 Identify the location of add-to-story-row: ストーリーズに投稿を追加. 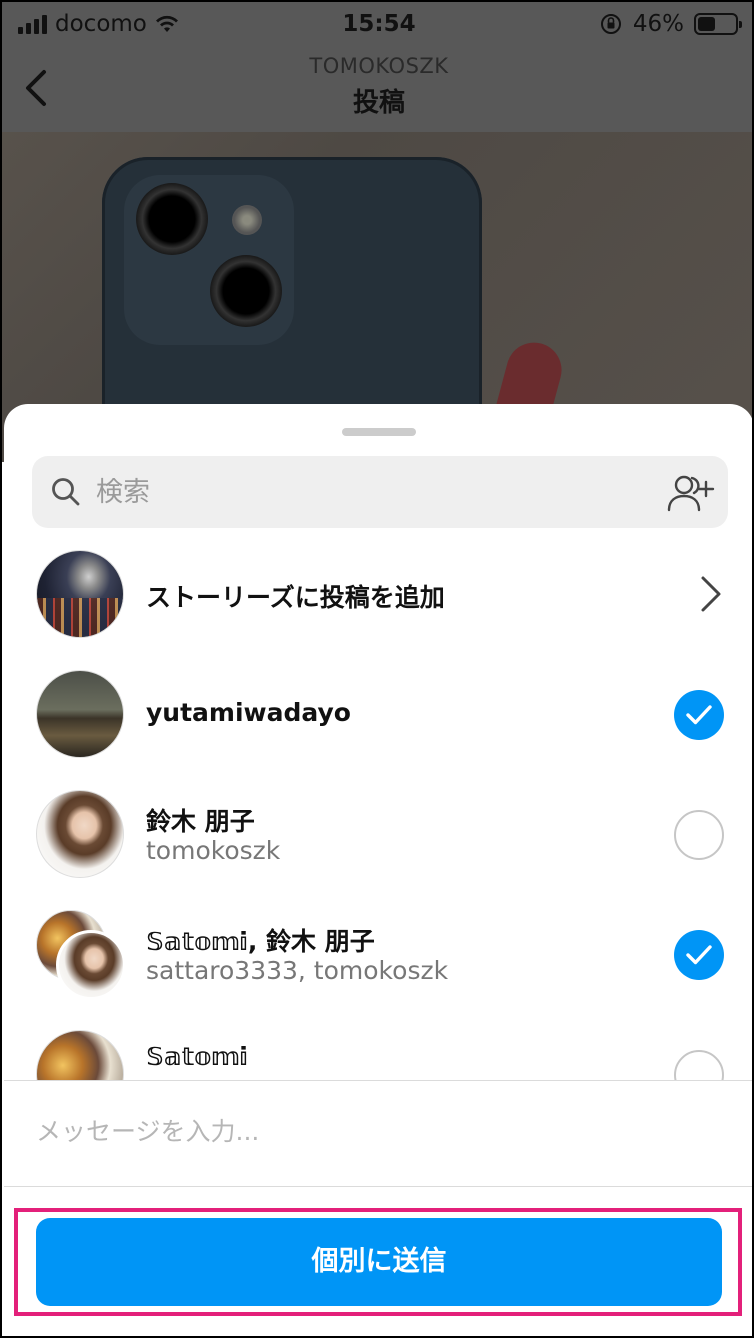
(378, 604).